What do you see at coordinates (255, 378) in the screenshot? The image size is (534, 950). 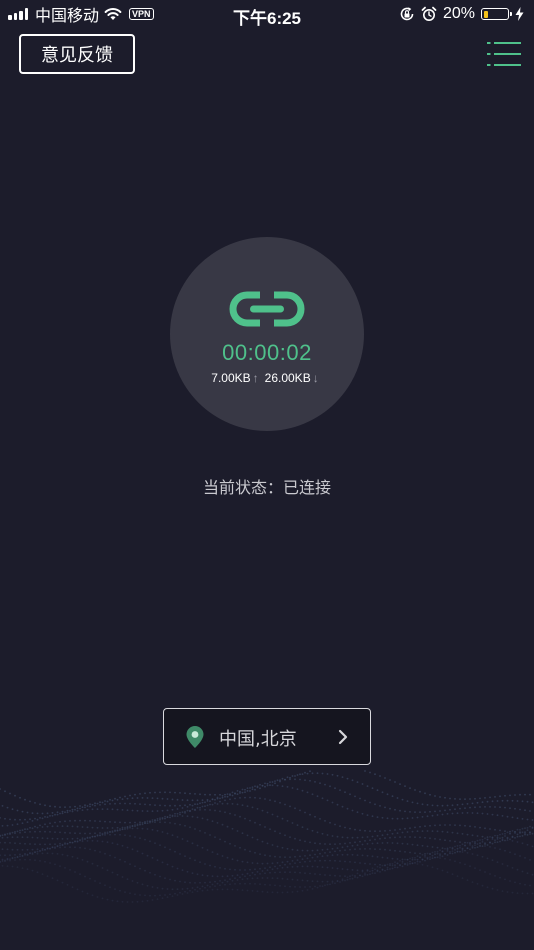 I see `upload-arrow-icon: ↑` at bounding box center [255, 378].